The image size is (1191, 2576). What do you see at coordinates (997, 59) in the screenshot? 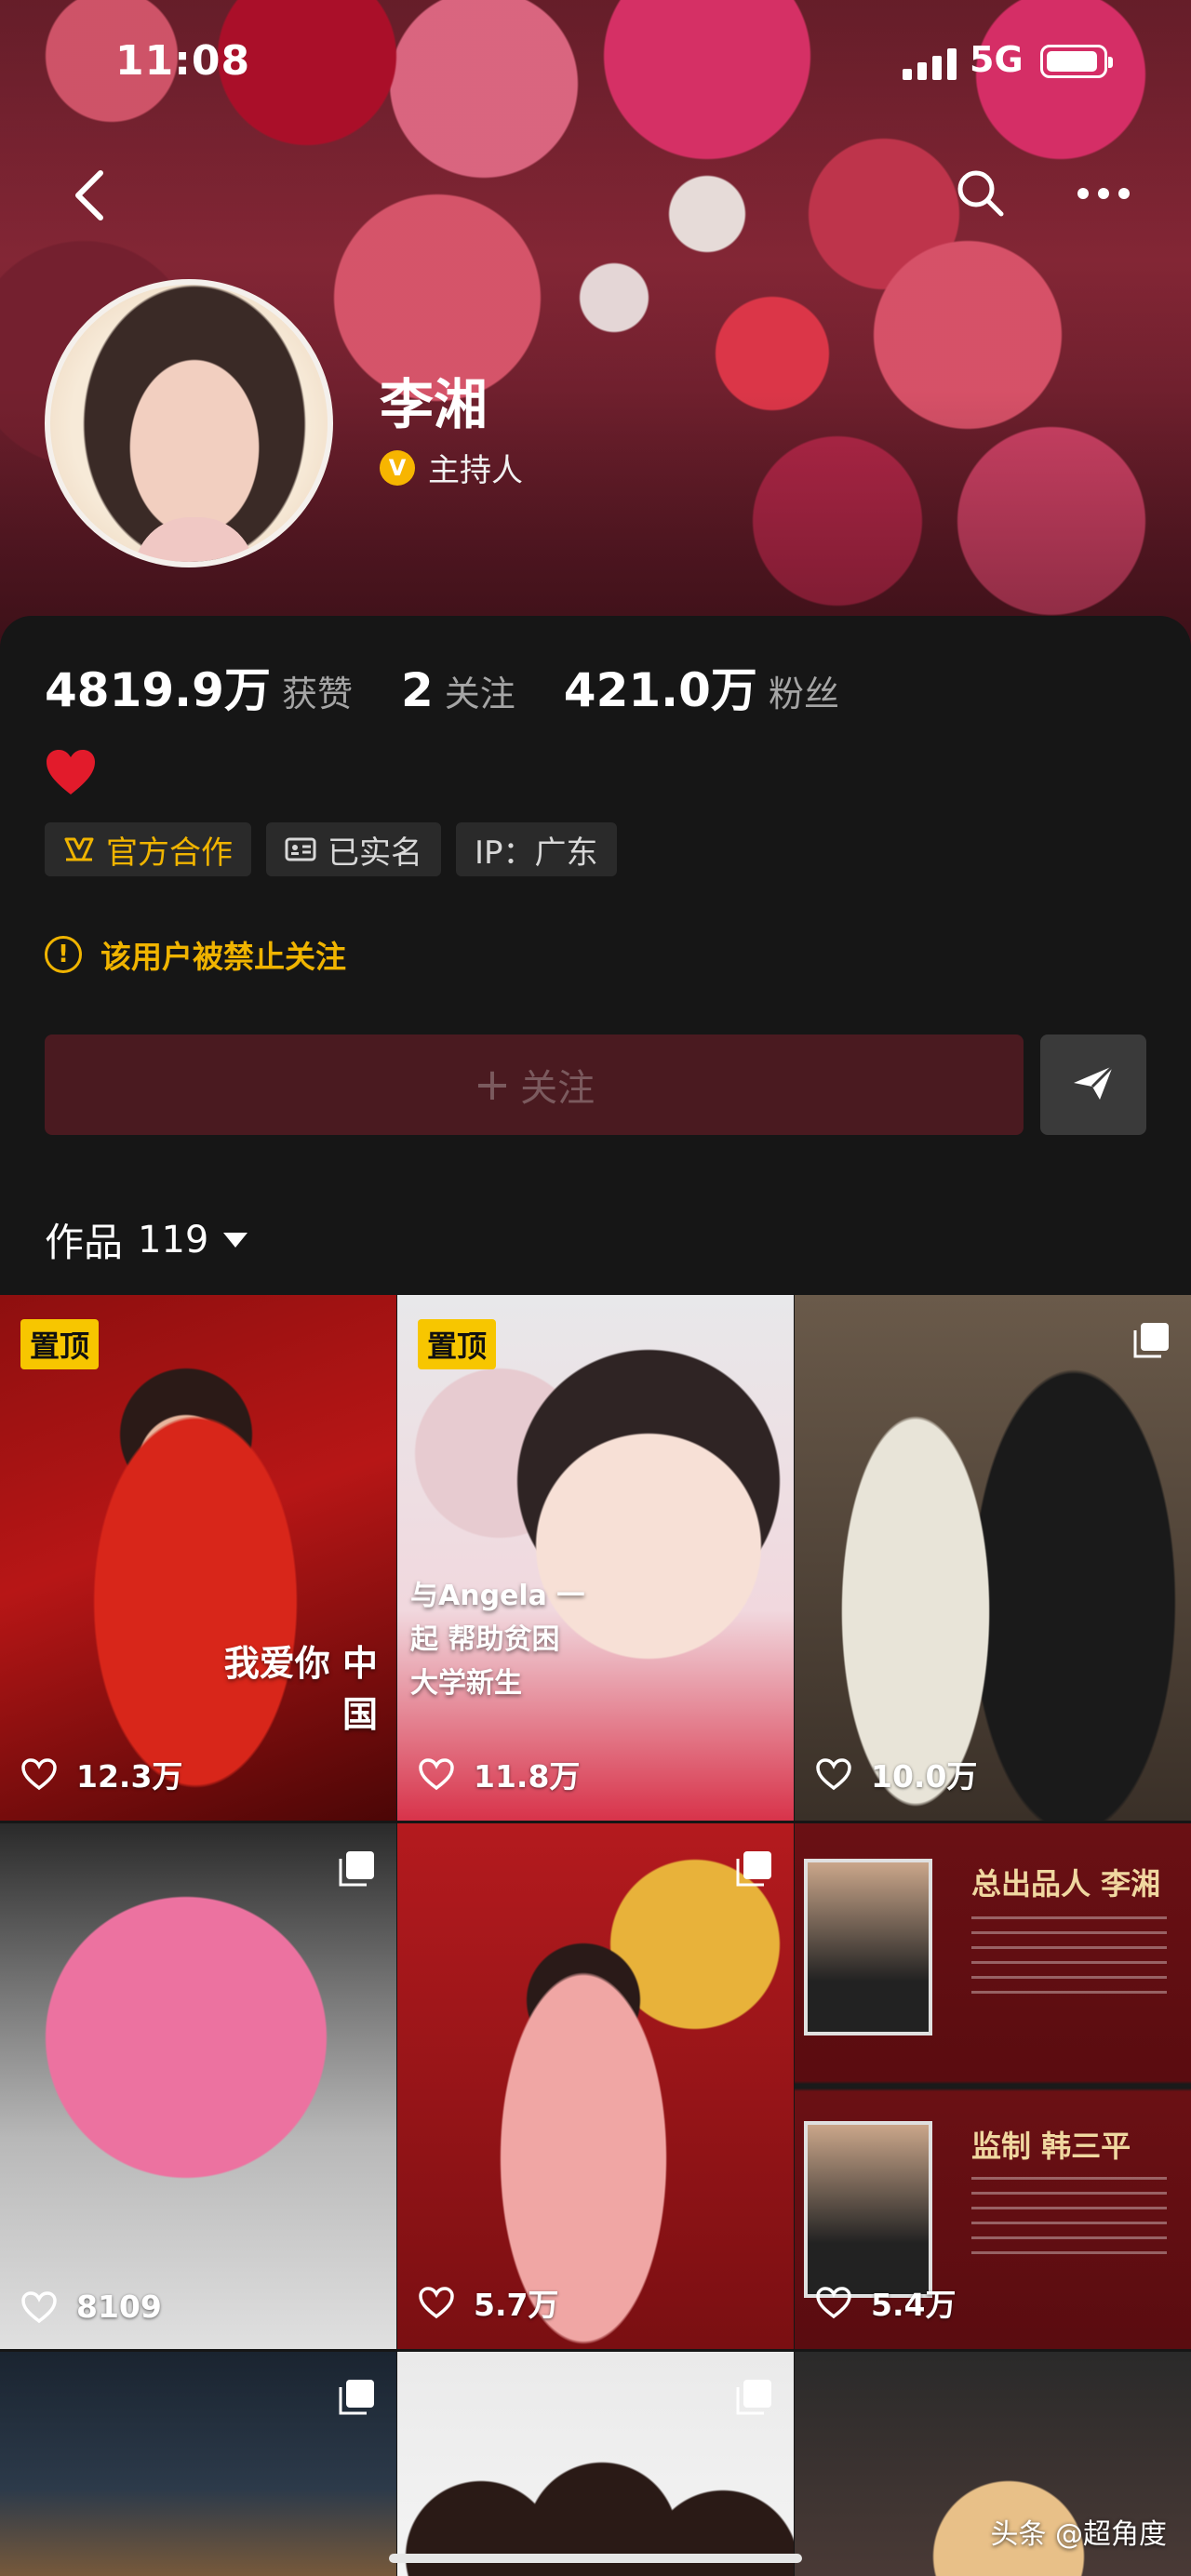
I see `network-label: 5G` at bounding box center [997, 59].